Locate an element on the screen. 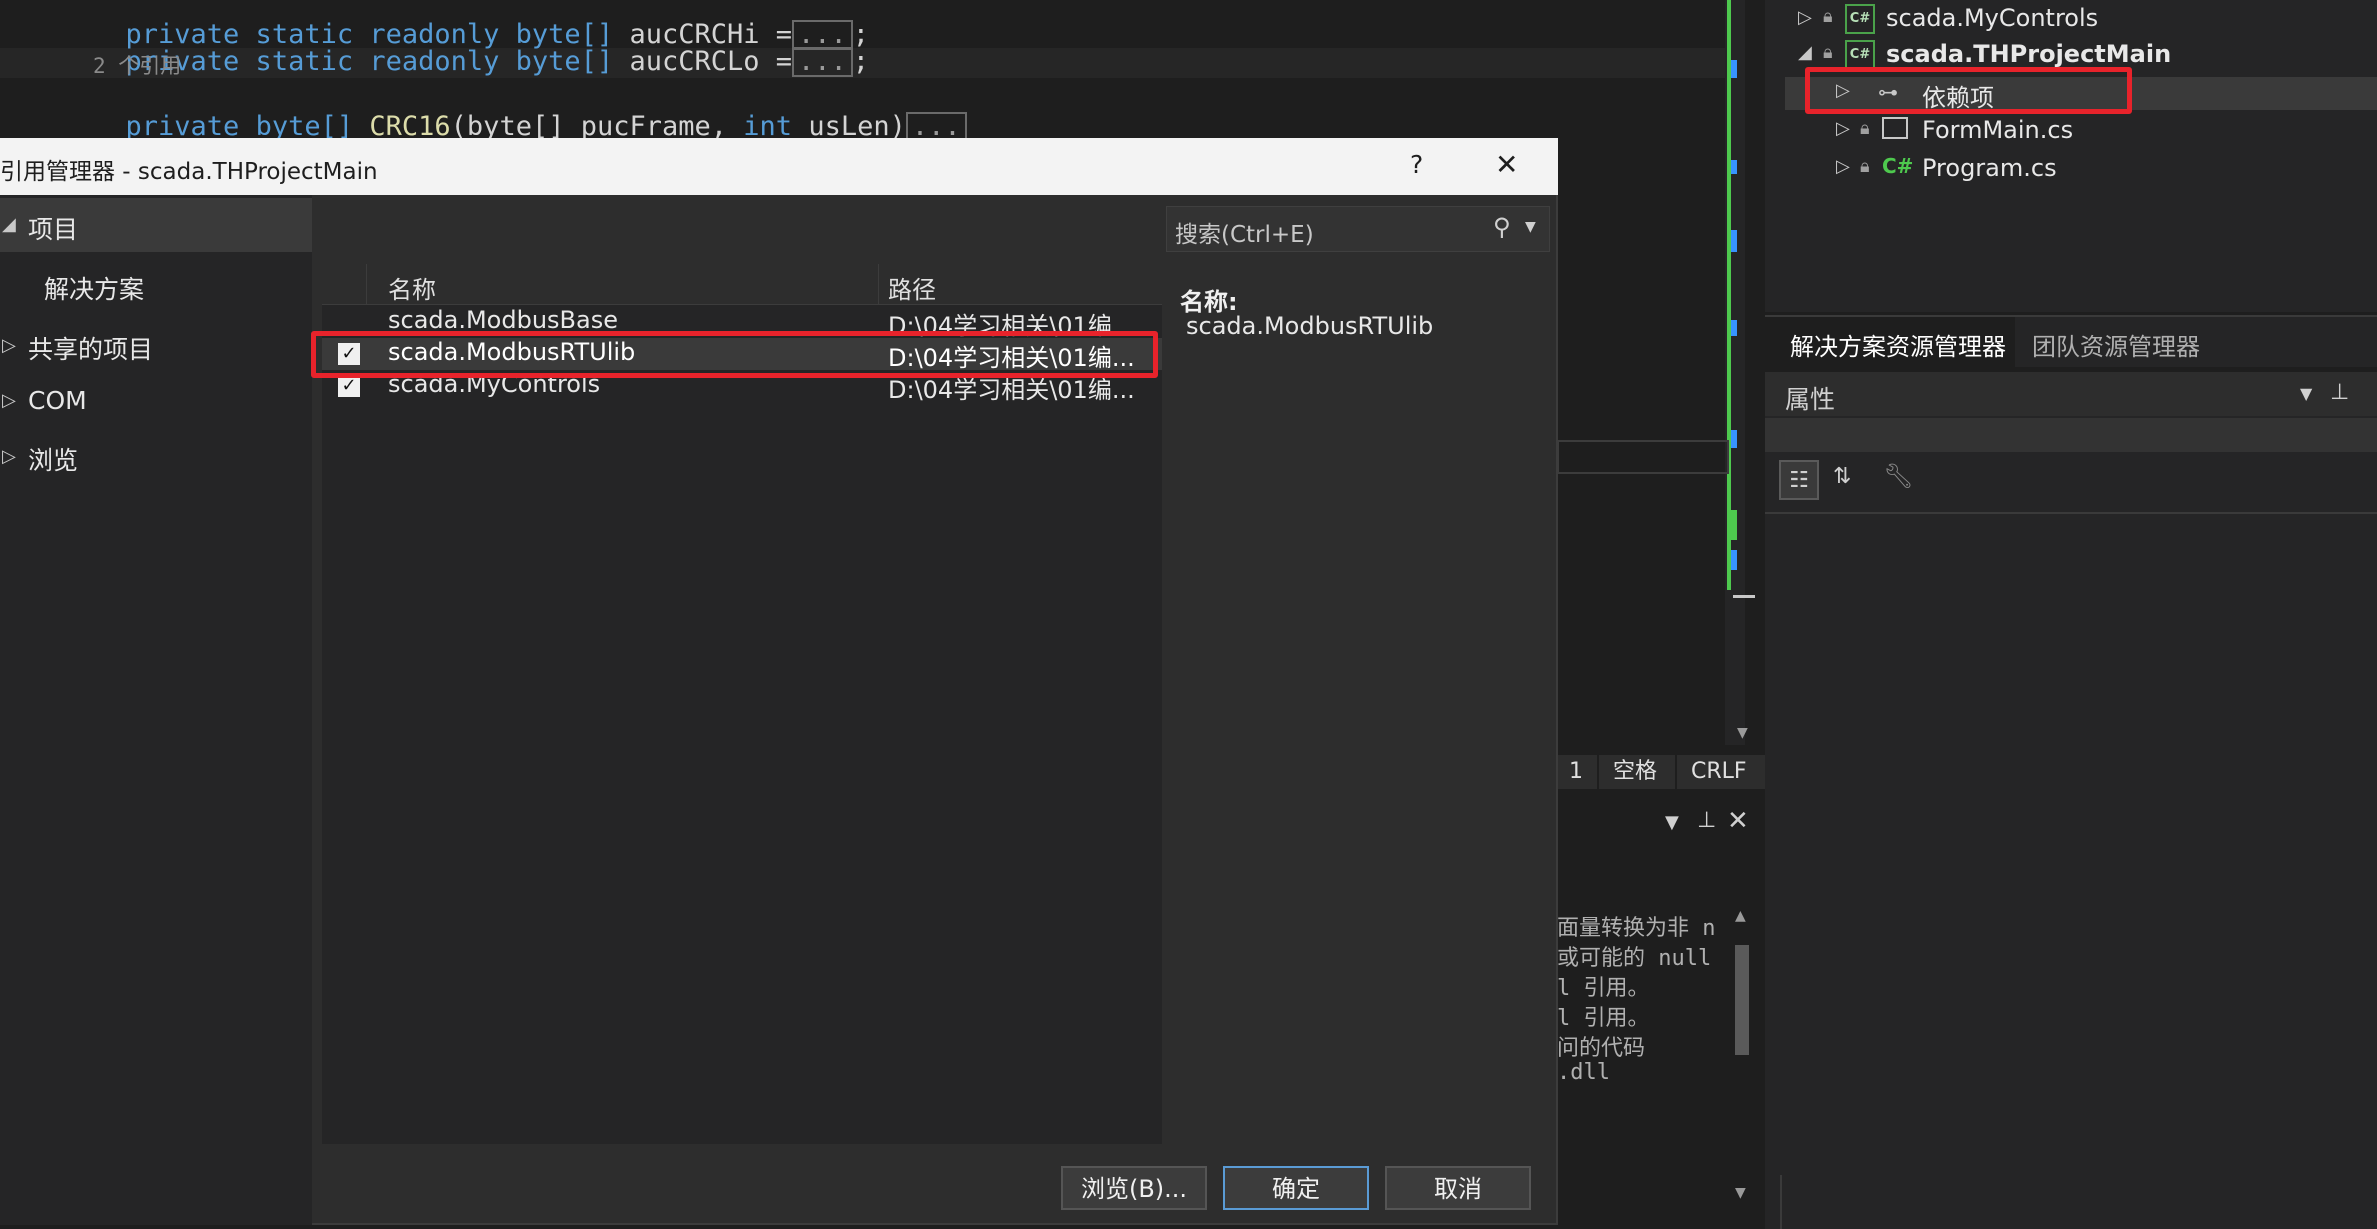  sort-alpha-icon: ⇅ is located at coordinates (1842, 476).